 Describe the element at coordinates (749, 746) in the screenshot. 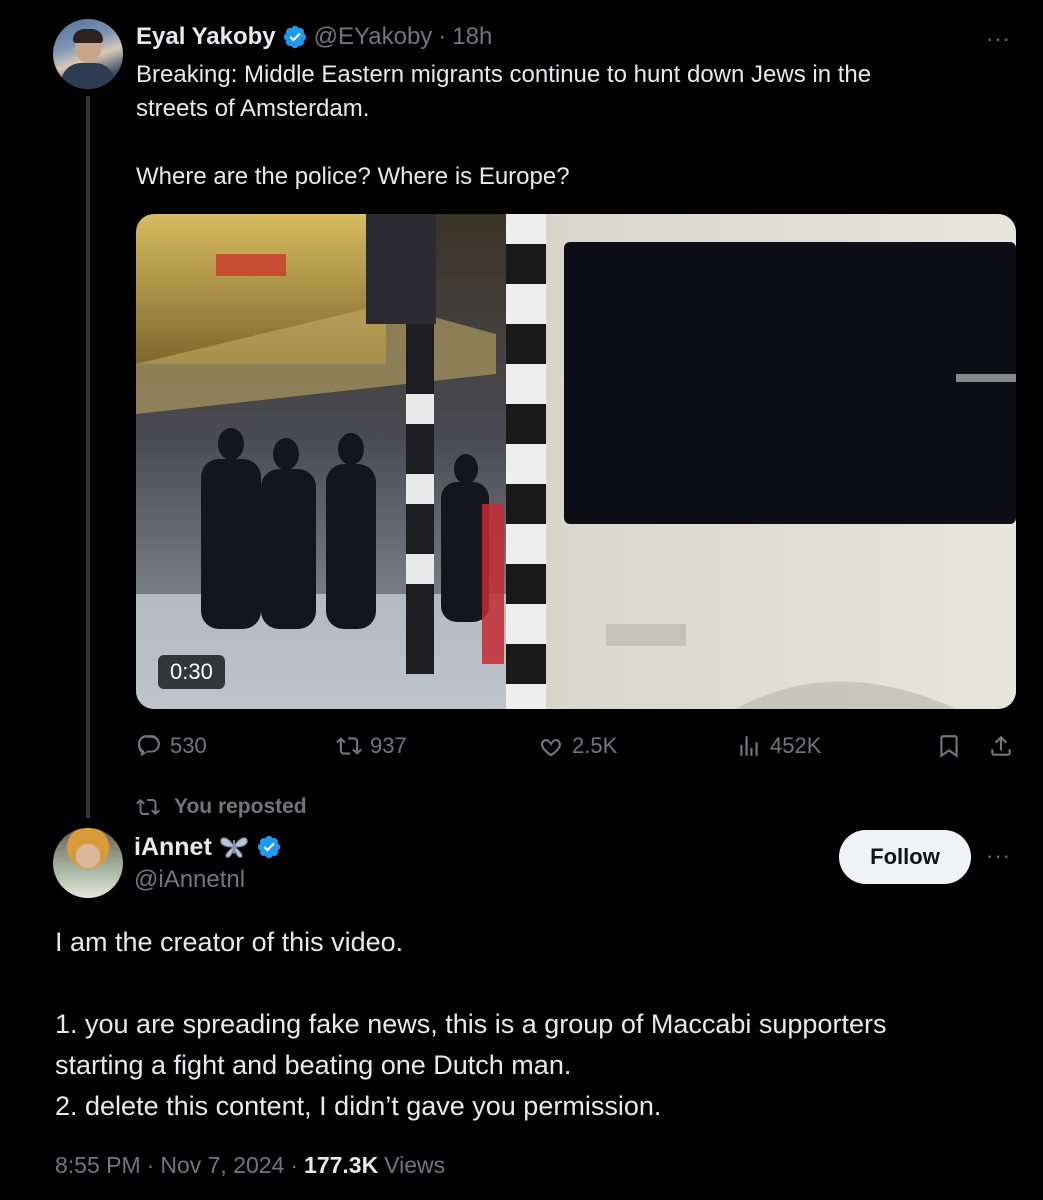

I see `views-icon` at that location.